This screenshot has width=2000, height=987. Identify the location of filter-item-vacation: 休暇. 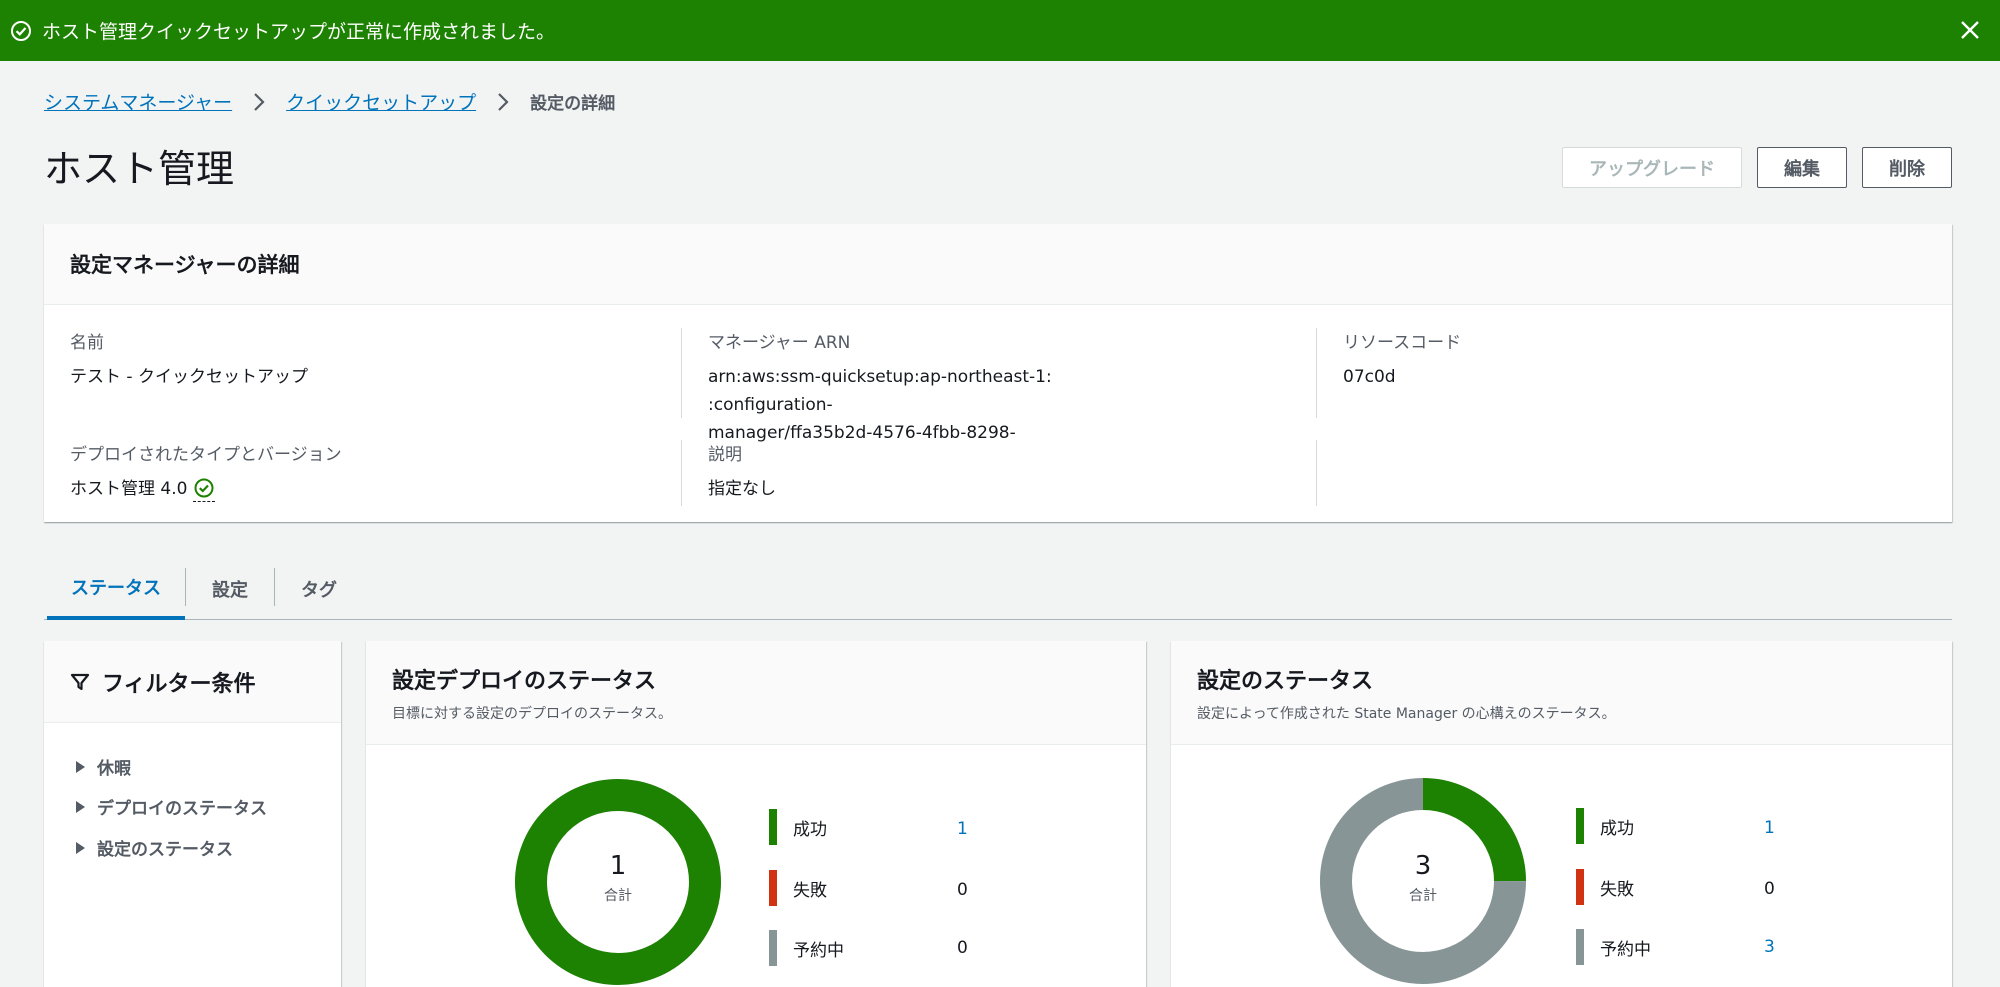
(103, 766).